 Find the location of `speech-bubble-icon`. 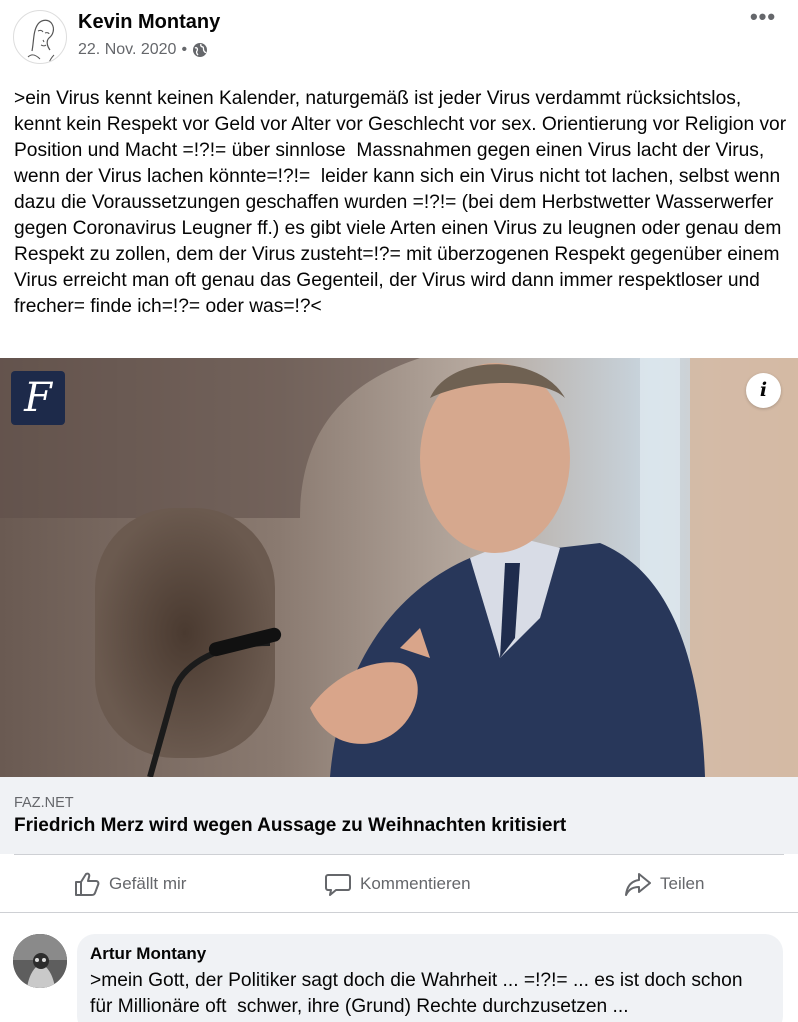

speech-bubble-icon is located at coordinates (338, 885).